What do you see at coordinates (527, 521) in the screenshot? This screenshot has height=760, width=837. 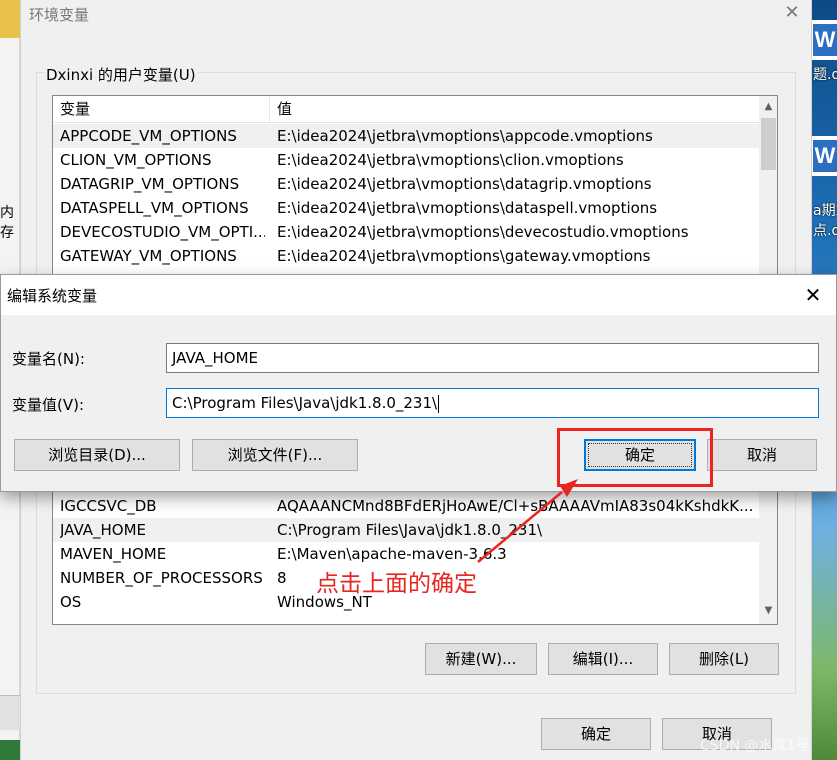 I see `annotation-arrow-icon` at bounding box center [527, 521].